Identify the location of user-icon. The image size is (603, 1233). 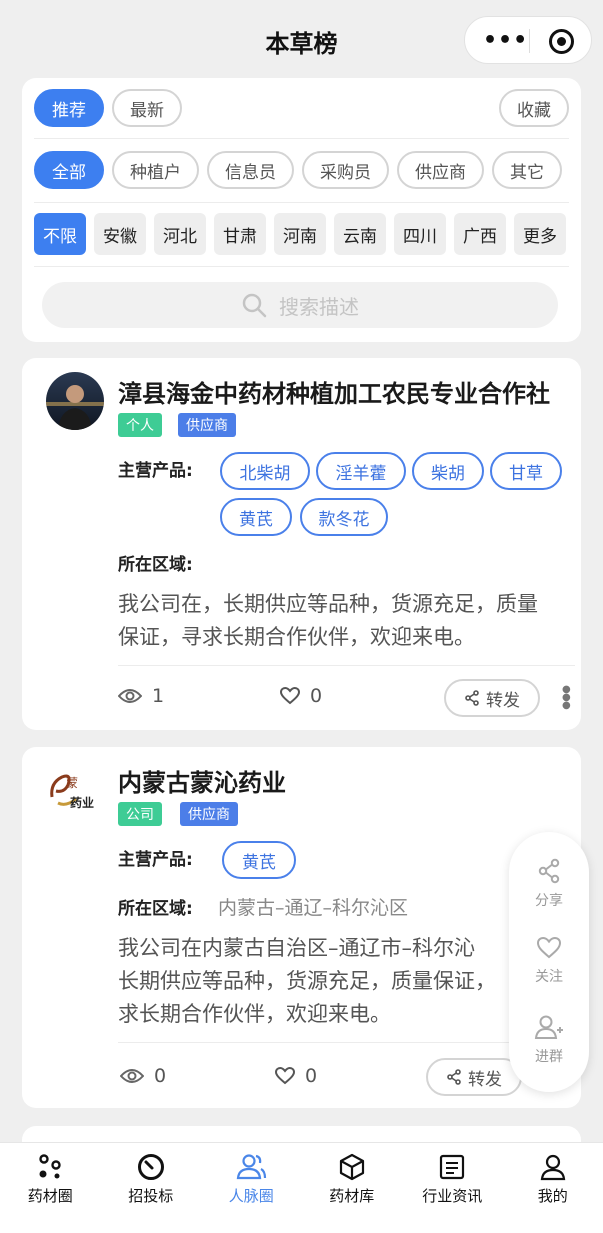
(552, 1167).